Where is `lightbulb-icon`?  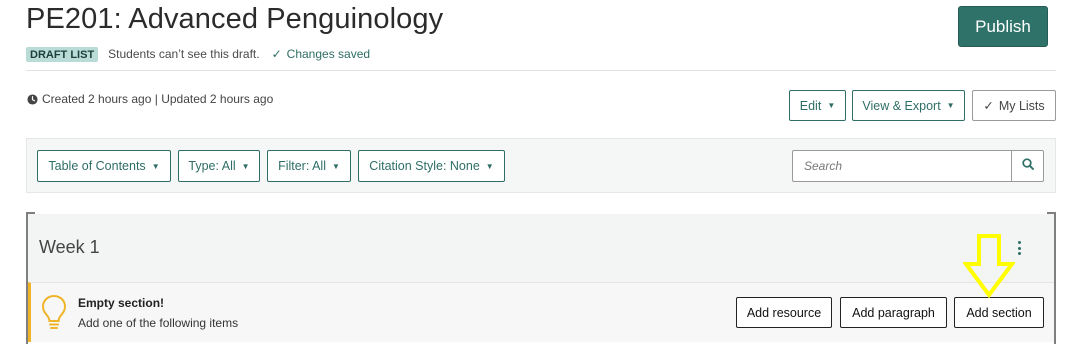
lightbulb-icon is located at coordinates (54, 315).